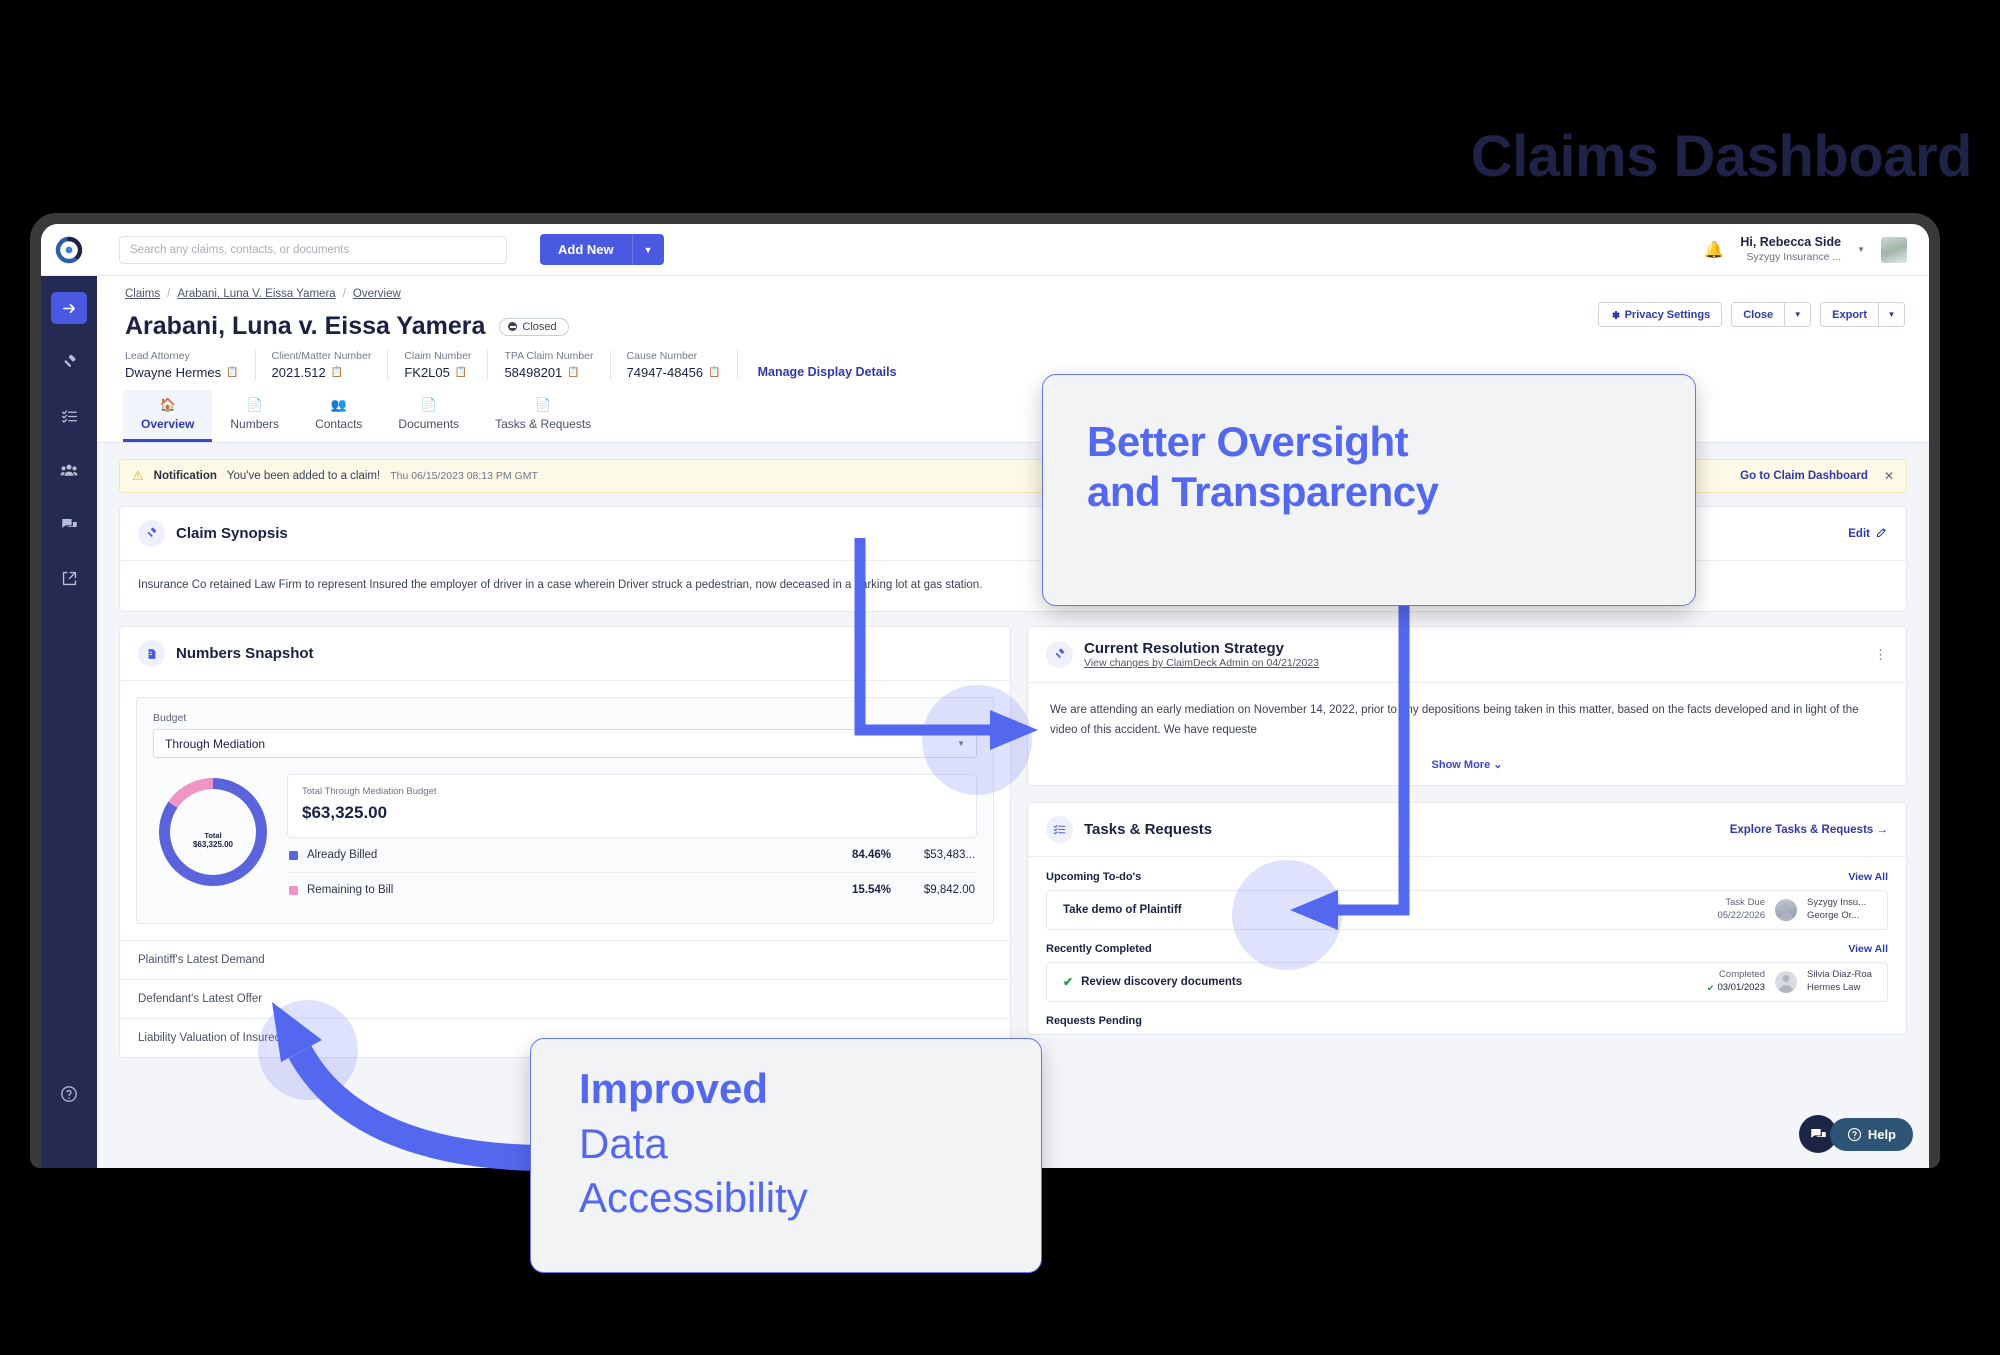  Describe the element at coordinates (565, 654) in the screenshot. I see `card-header: Numbers Snapshot` at that location.